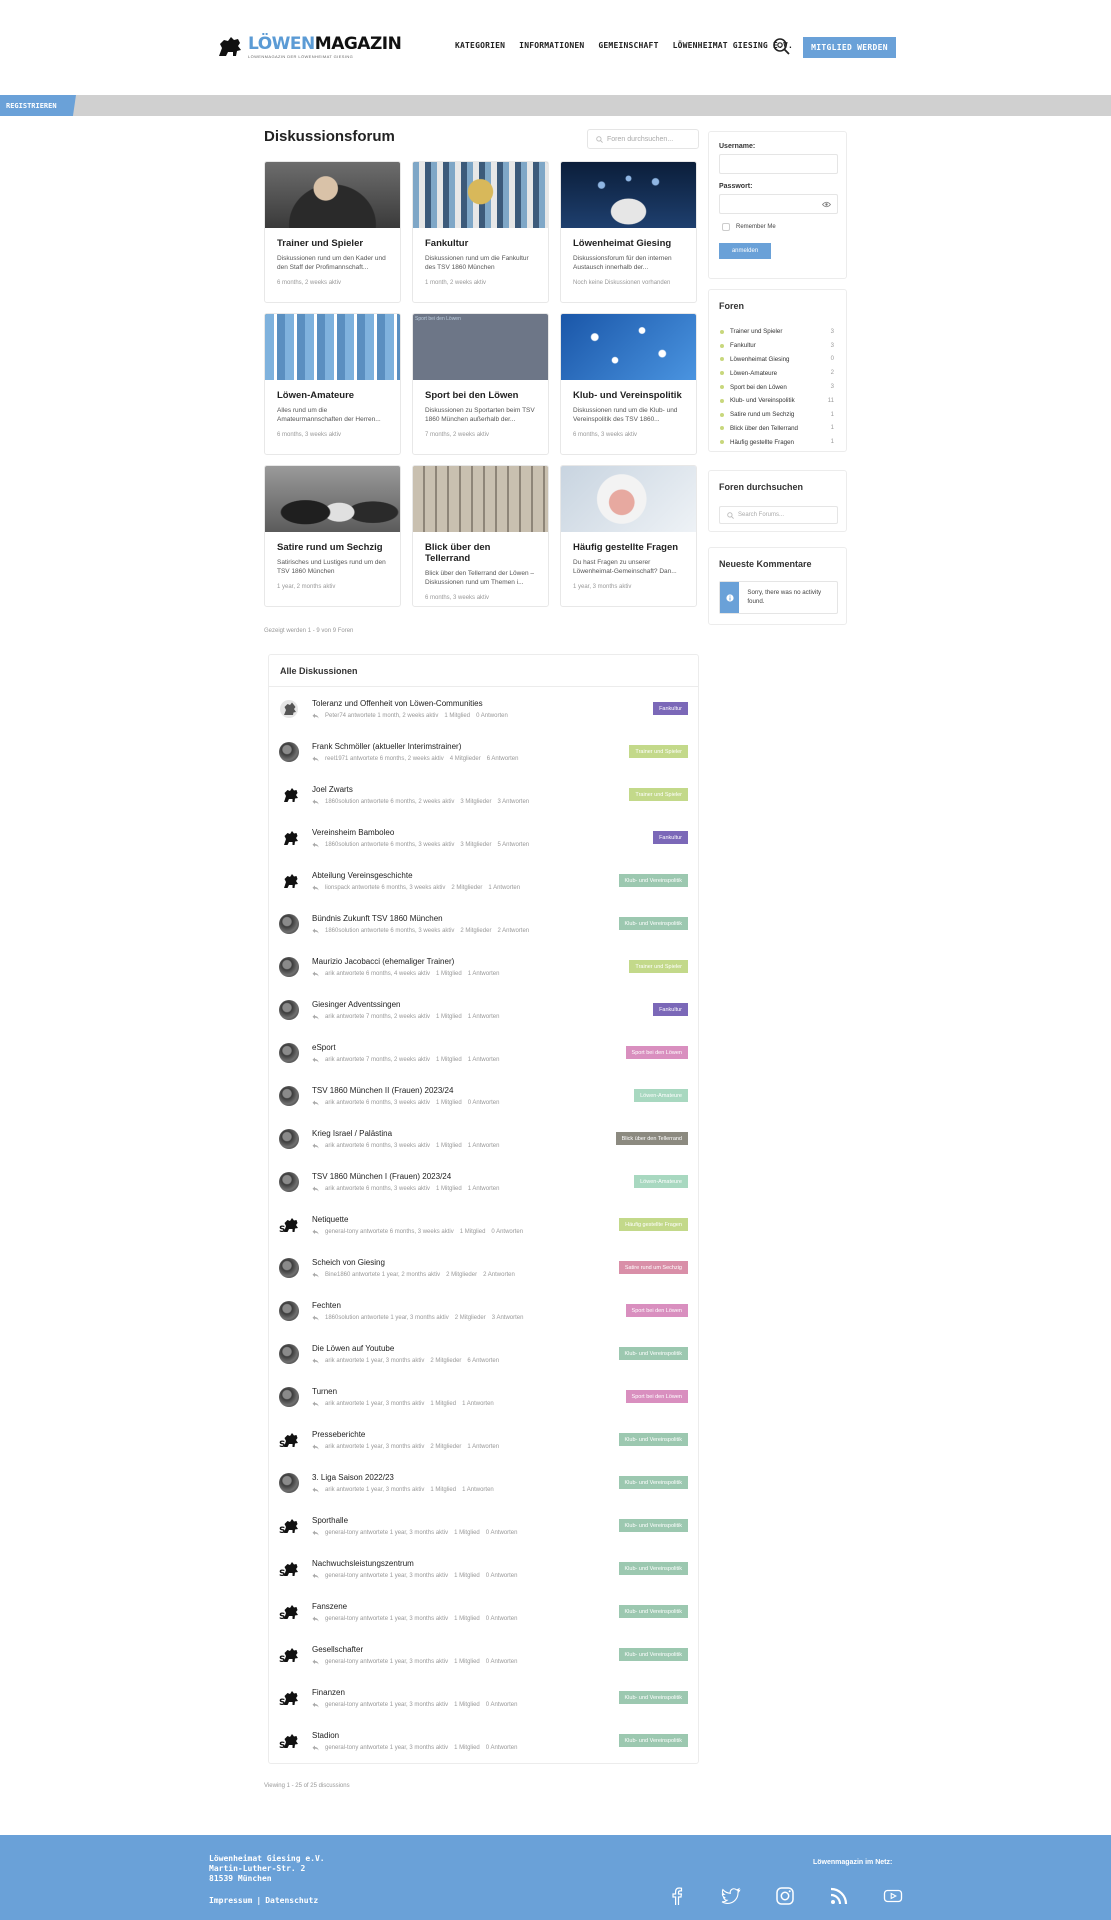 Image resolution: width=1111 pixels, height=1920 pixels. I want to click on discussion-title: Finanzen, so click(328, 1692).